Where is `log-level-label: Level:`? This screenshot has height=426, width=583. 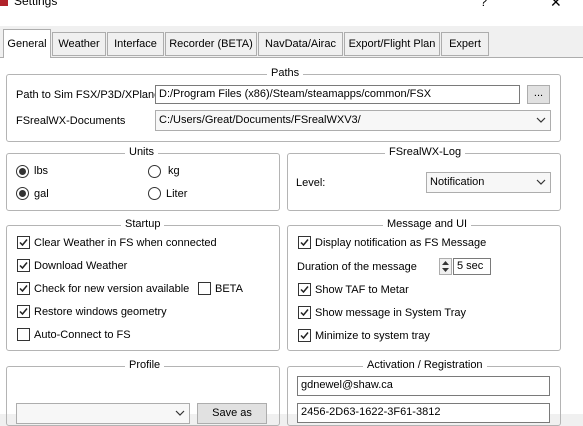
log-level-label: Level: is located at coordinates (311, 183).